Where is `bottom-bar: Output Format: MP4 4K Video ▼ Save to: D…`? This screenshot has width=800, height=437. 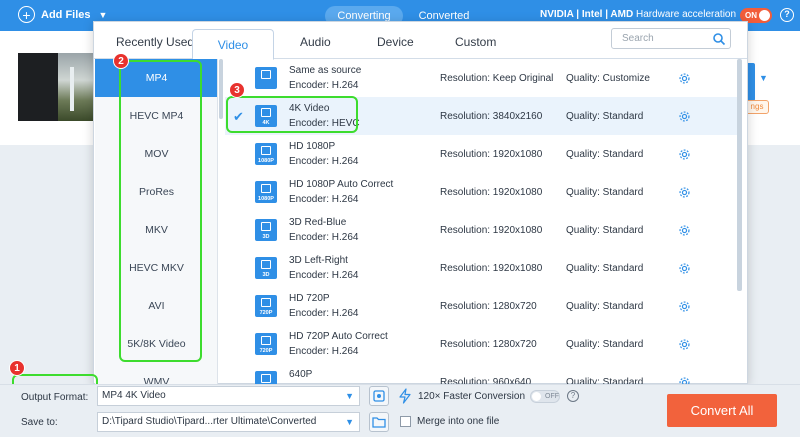 bottom-bar: Output Format: MP4 4K Video ▼ Save to: D… is located at coordinates (400, 410).